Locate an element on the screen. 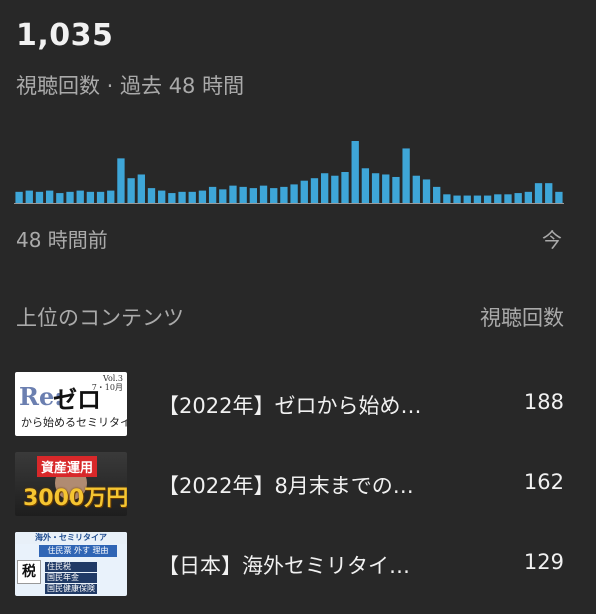 This screenshot has height=614, width=596. thumb-text: 資産運用 is located at coordinates (67, 466).